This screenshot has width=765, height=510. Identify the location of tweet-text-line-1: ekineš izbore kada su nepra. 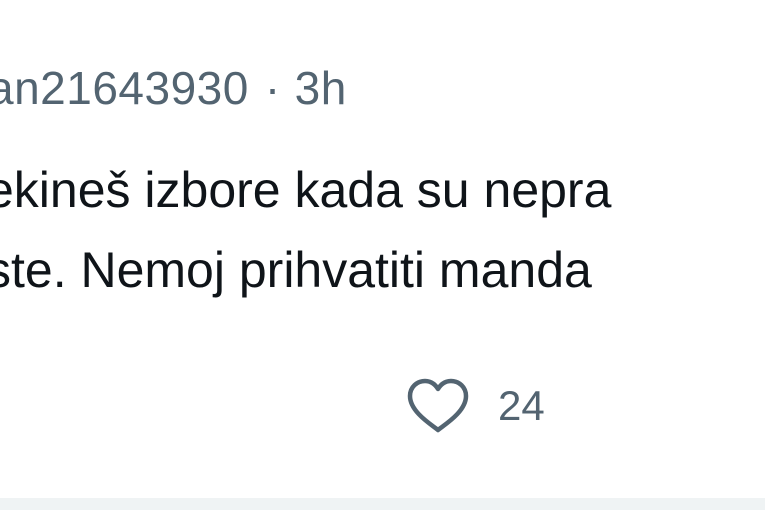
(306, 190).